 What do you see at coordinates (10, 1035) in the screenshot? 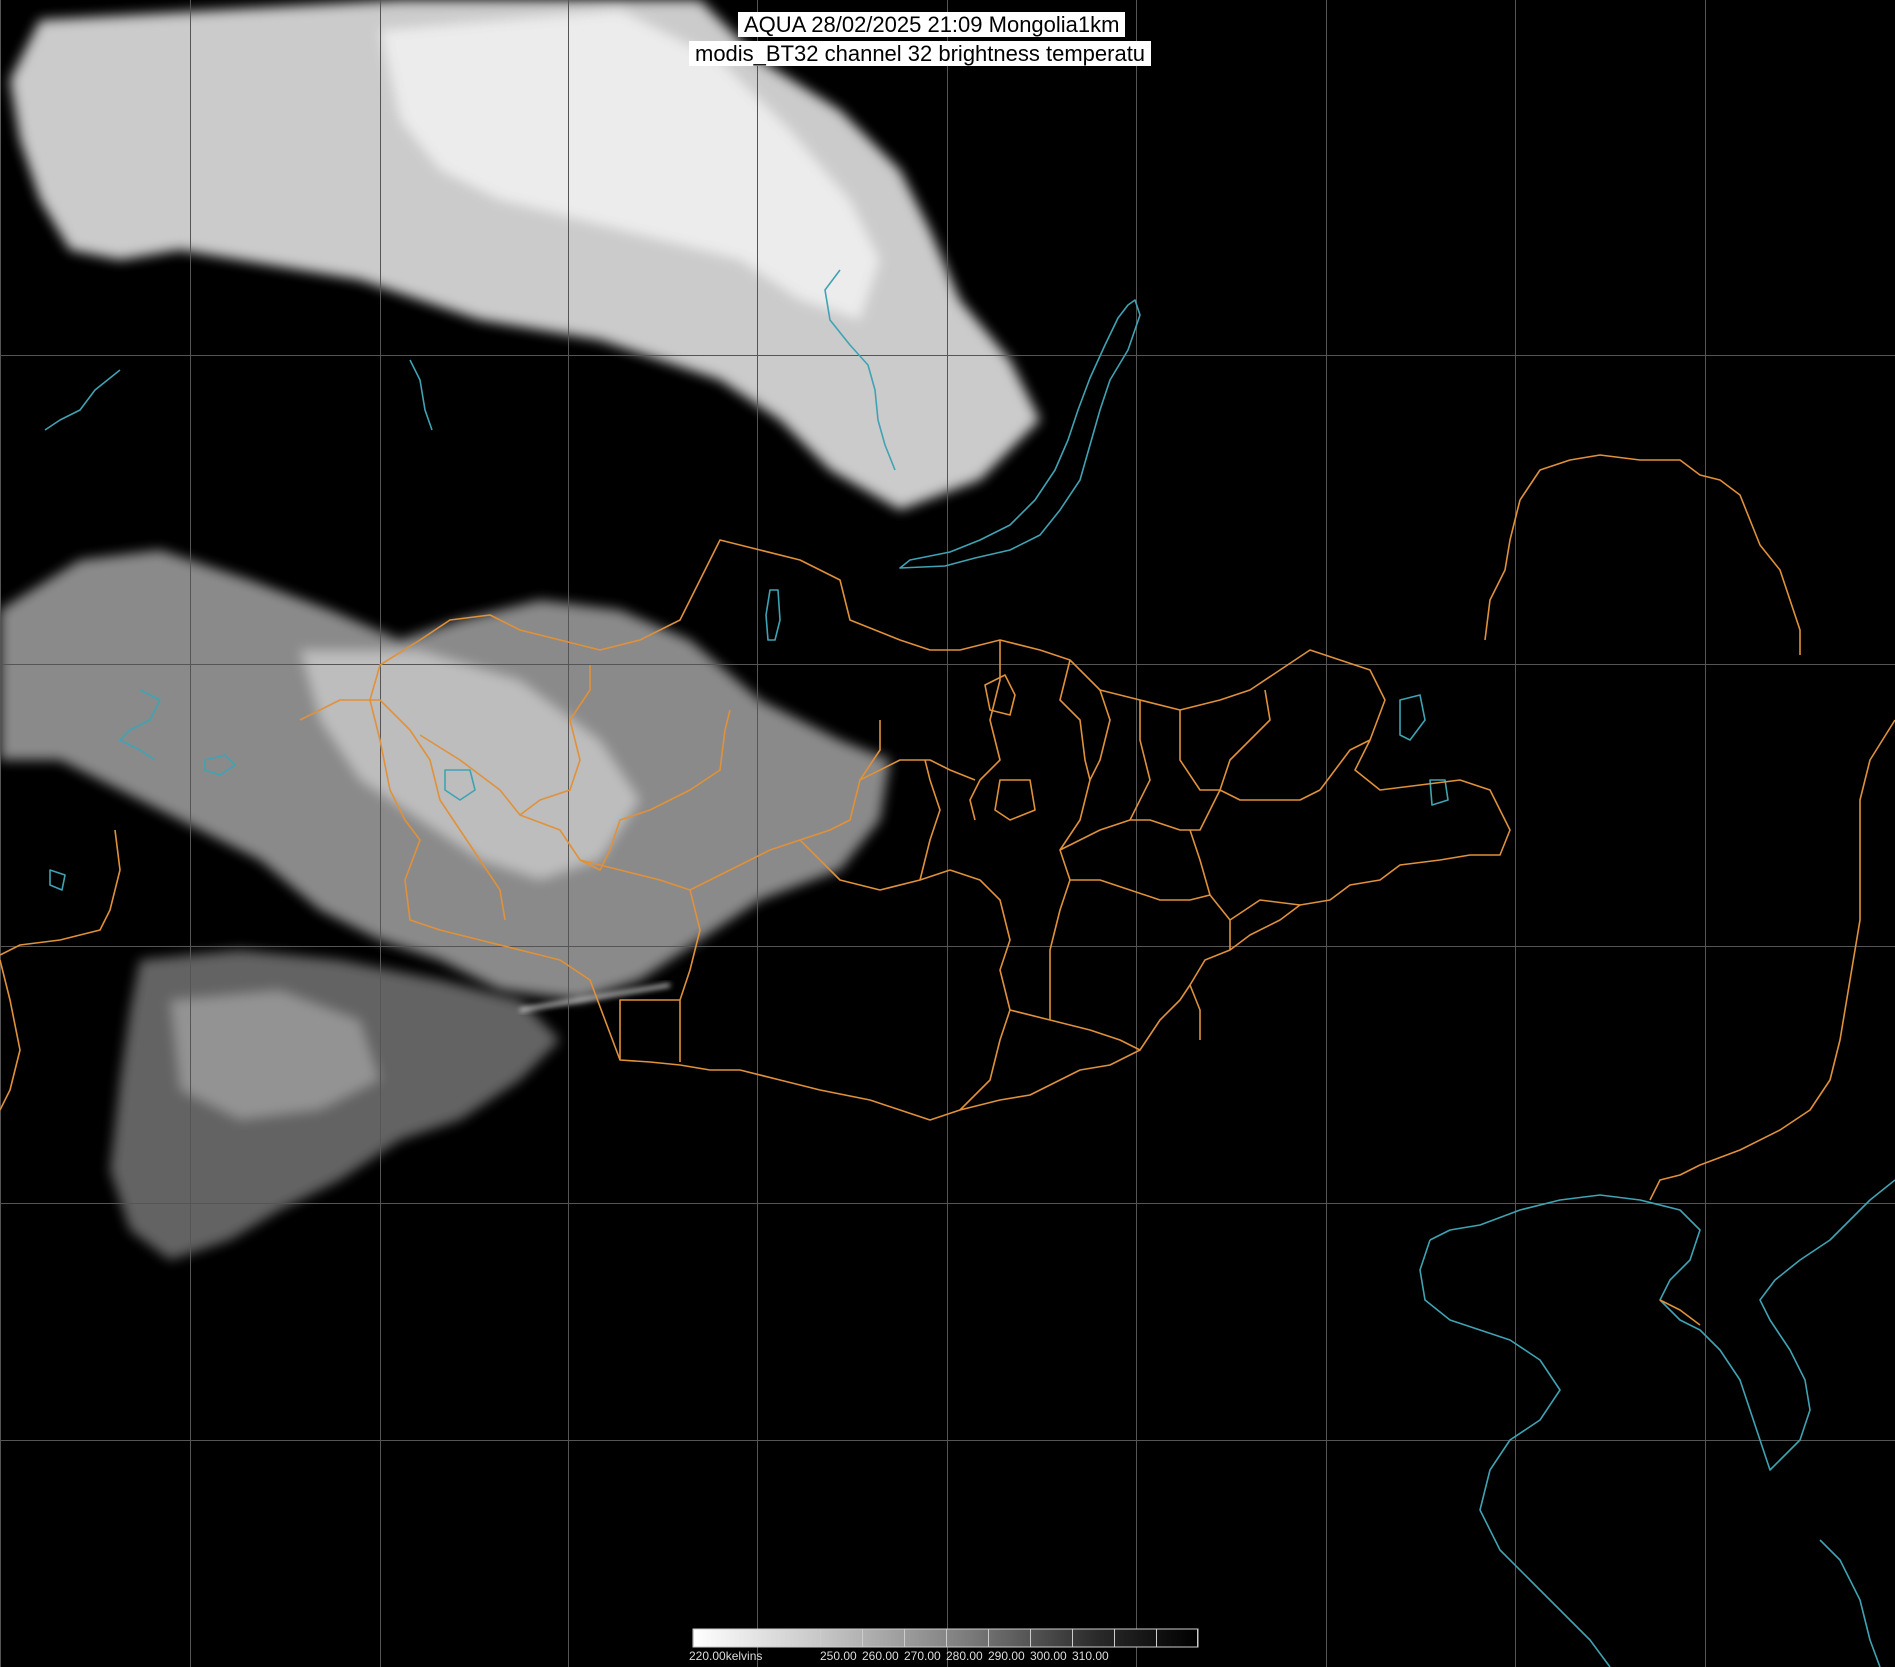
I see `border-southwest-segment` at bounding box center [10, 1035].